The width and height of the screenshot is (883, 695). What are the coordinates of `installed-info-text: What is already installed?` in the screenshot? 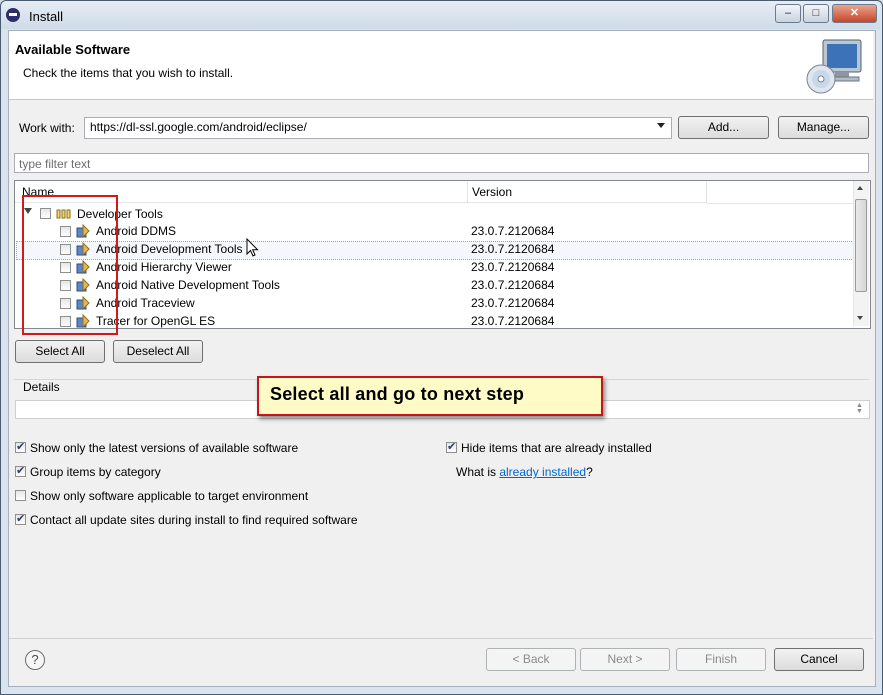 It's located at (524, 472).